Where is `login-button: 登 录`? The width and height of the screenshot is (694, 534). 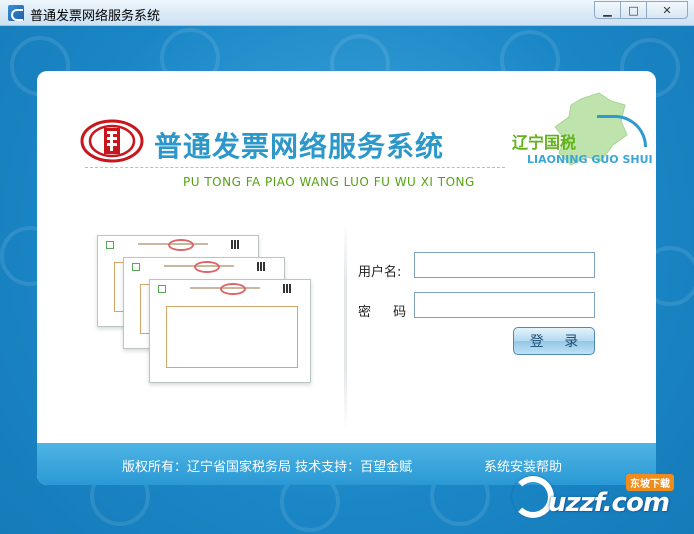
login-button: 登 录 is located at coordinates (554, 341).